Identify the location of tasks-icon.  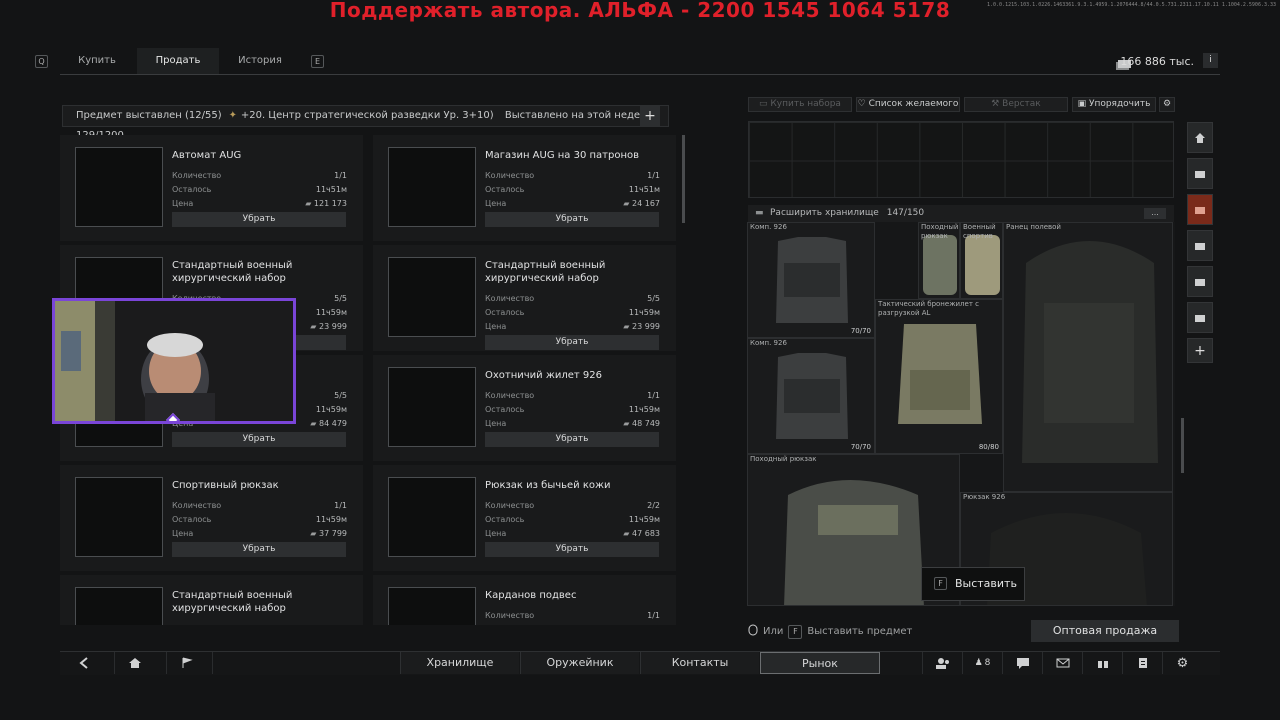
(1142, 663).